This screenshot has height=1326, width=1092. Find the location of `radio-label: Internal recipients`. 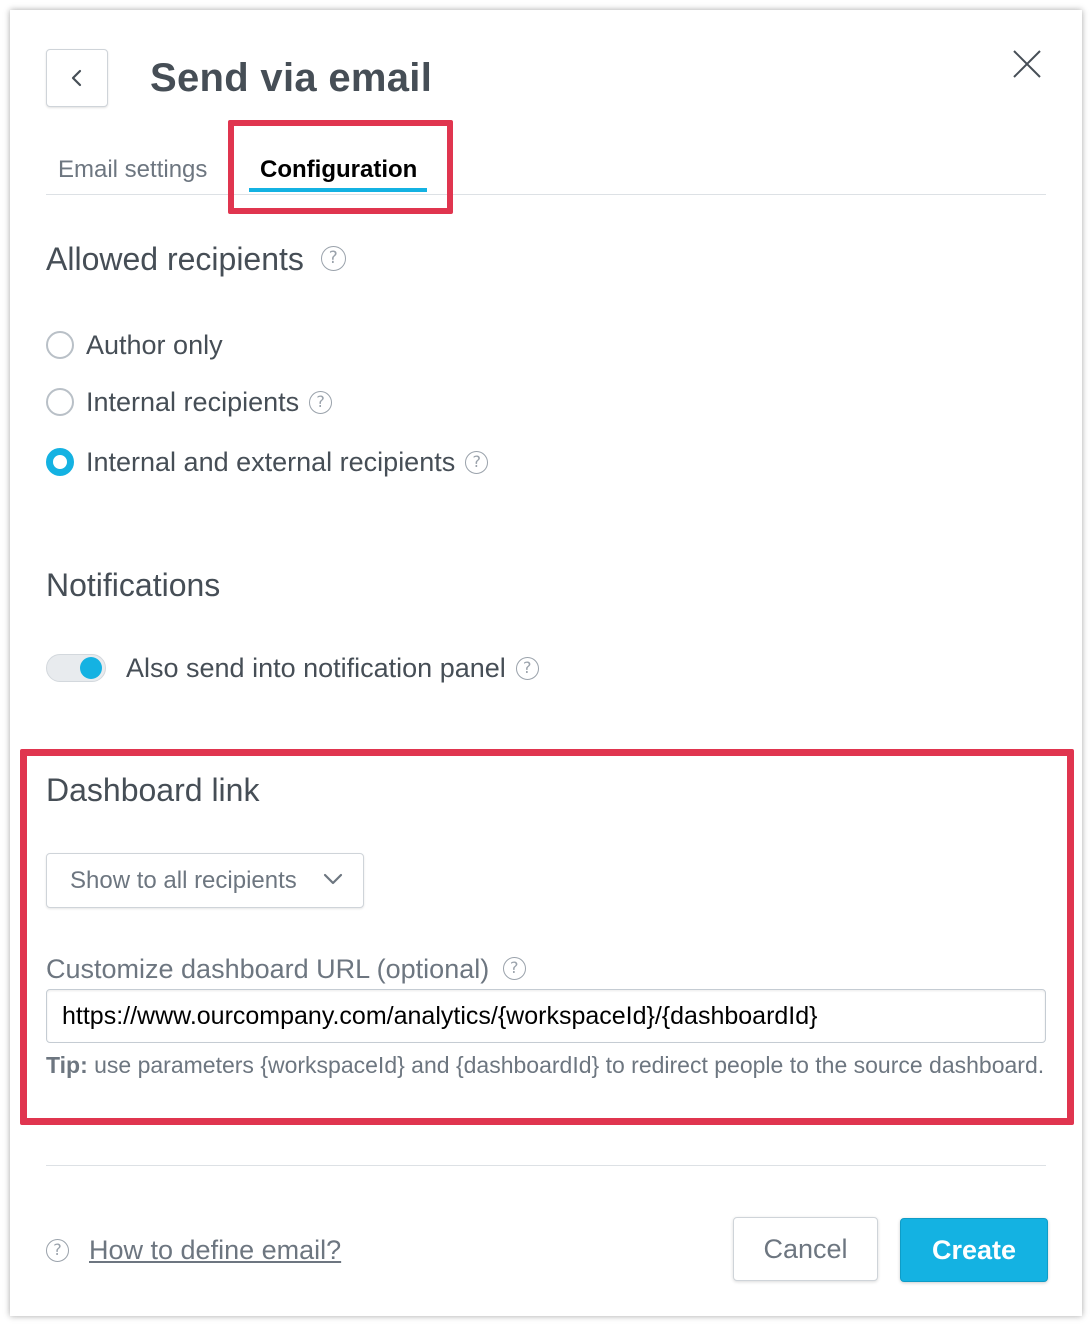

radio-label: Internal recipients is located at coordinates (193, 401).